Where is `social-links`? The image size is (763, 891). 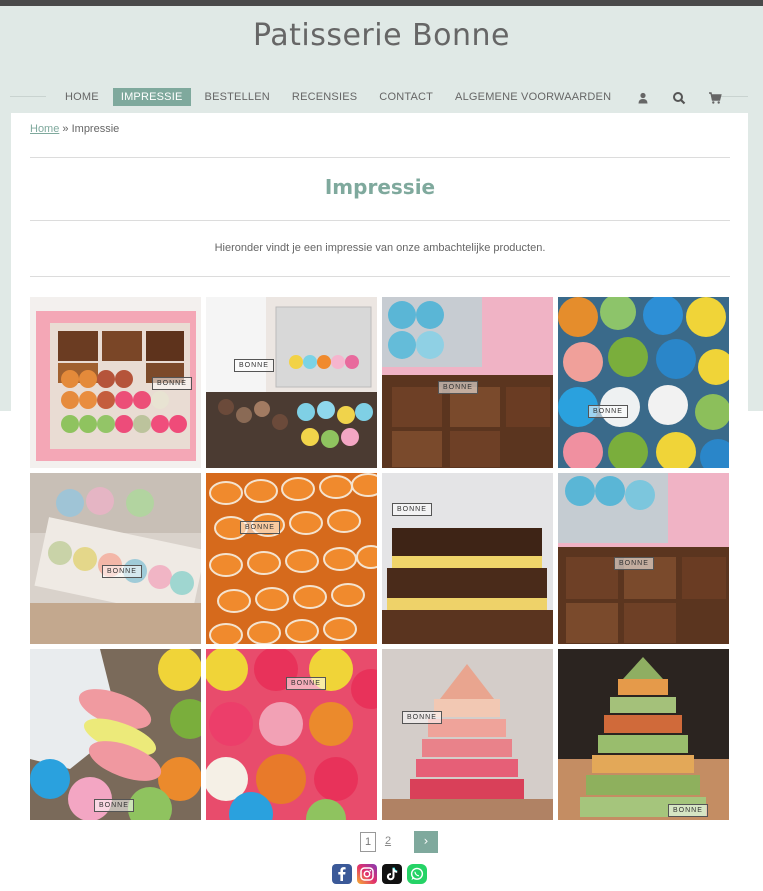 social-links is located at coordinates (382, 874).